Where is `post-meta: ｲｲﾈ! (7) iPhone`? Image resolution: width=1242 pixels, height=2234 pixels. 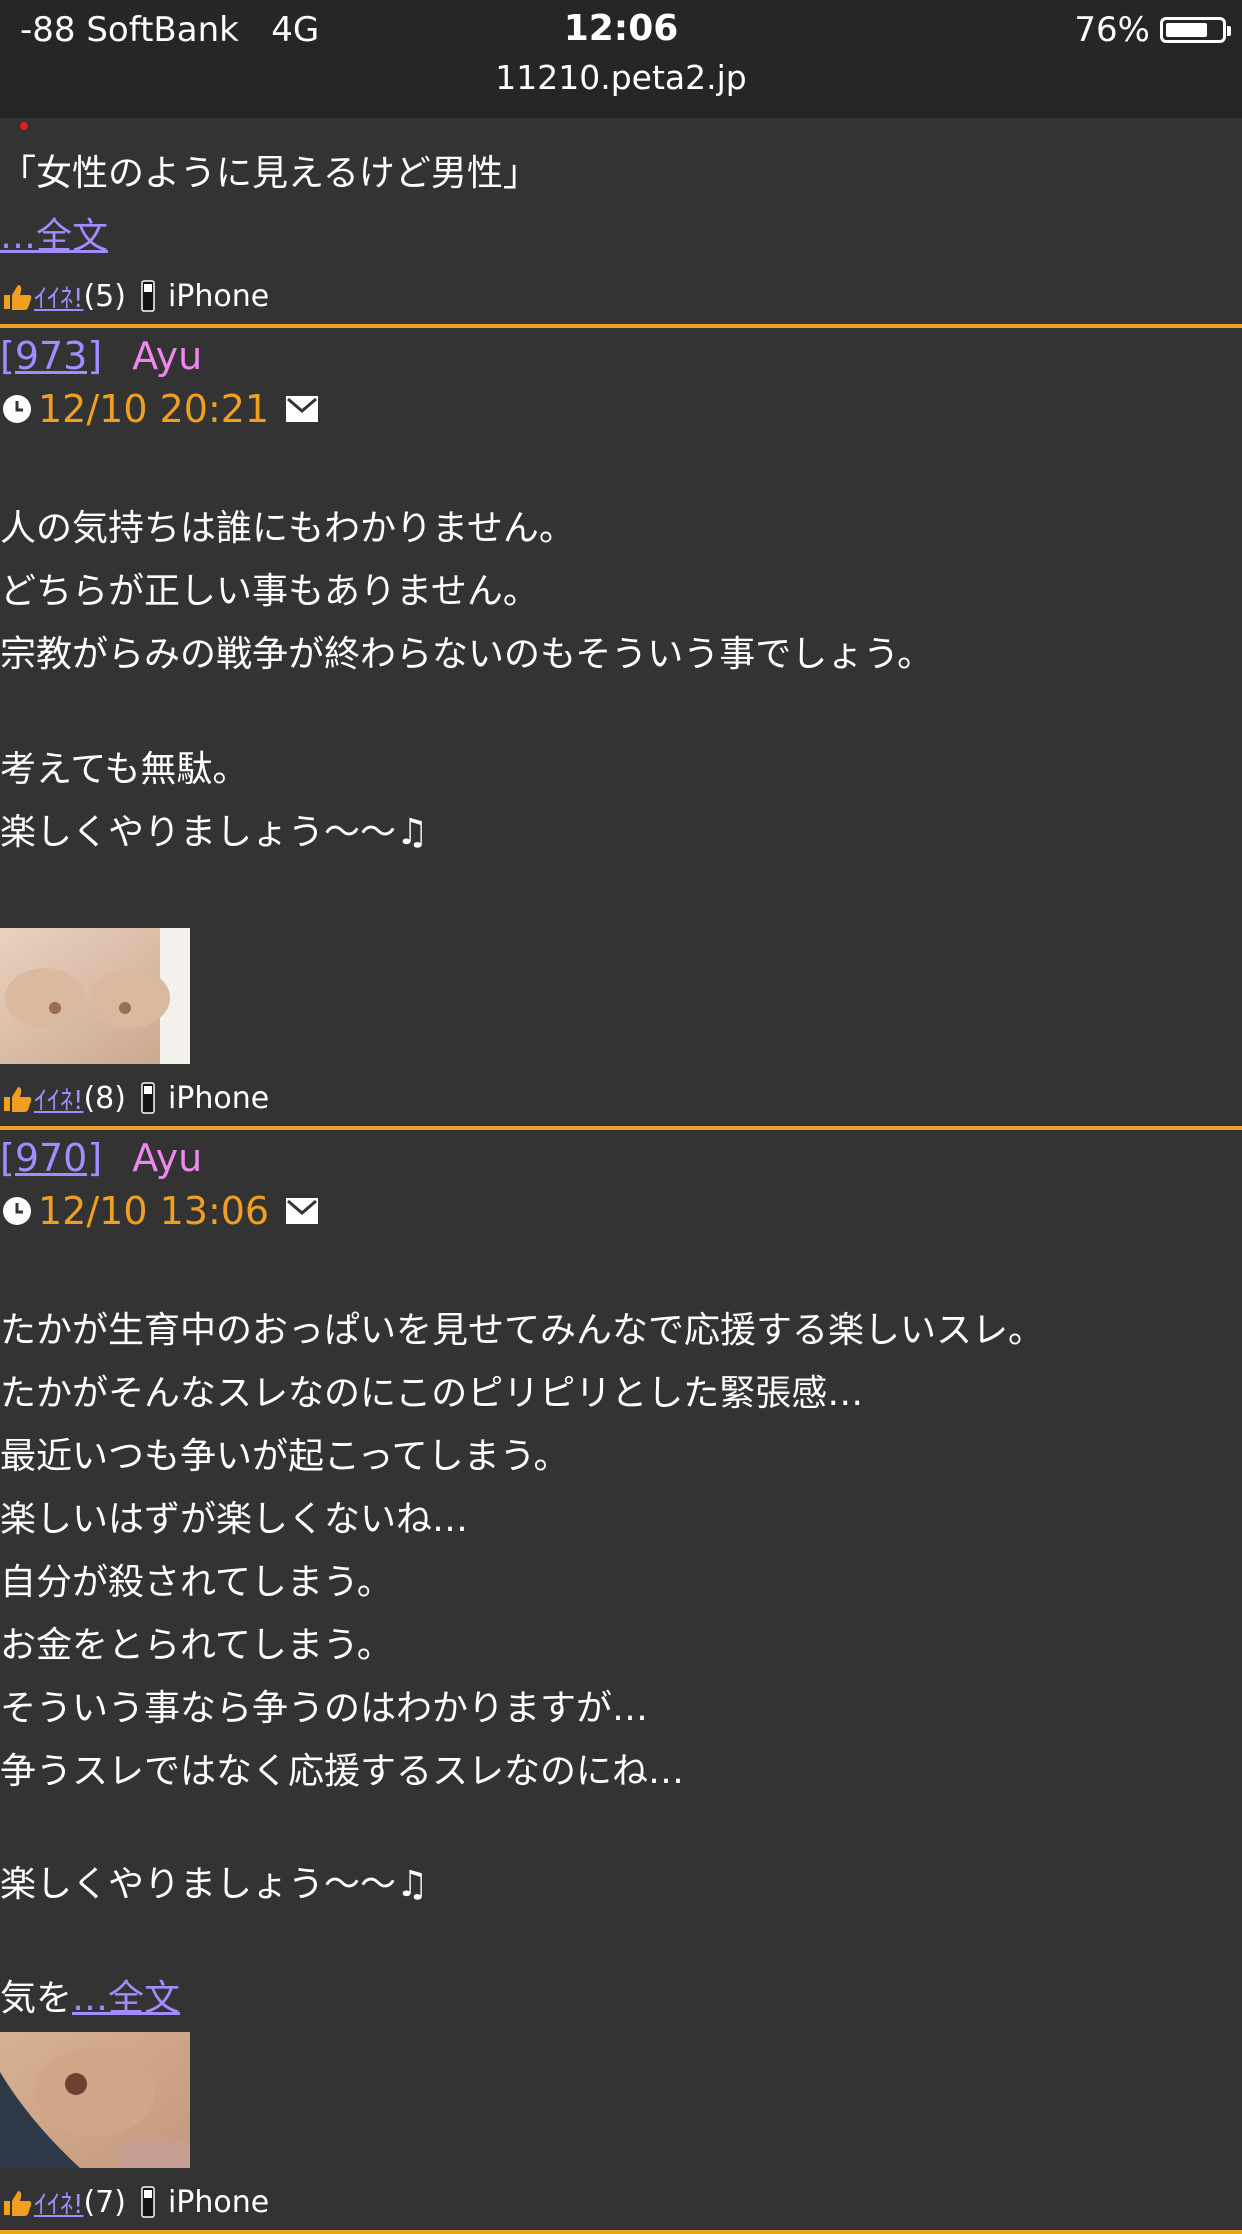 post-meta: ｲｲﾈ! (7) iPhone is located at coordinates (621, 2202).